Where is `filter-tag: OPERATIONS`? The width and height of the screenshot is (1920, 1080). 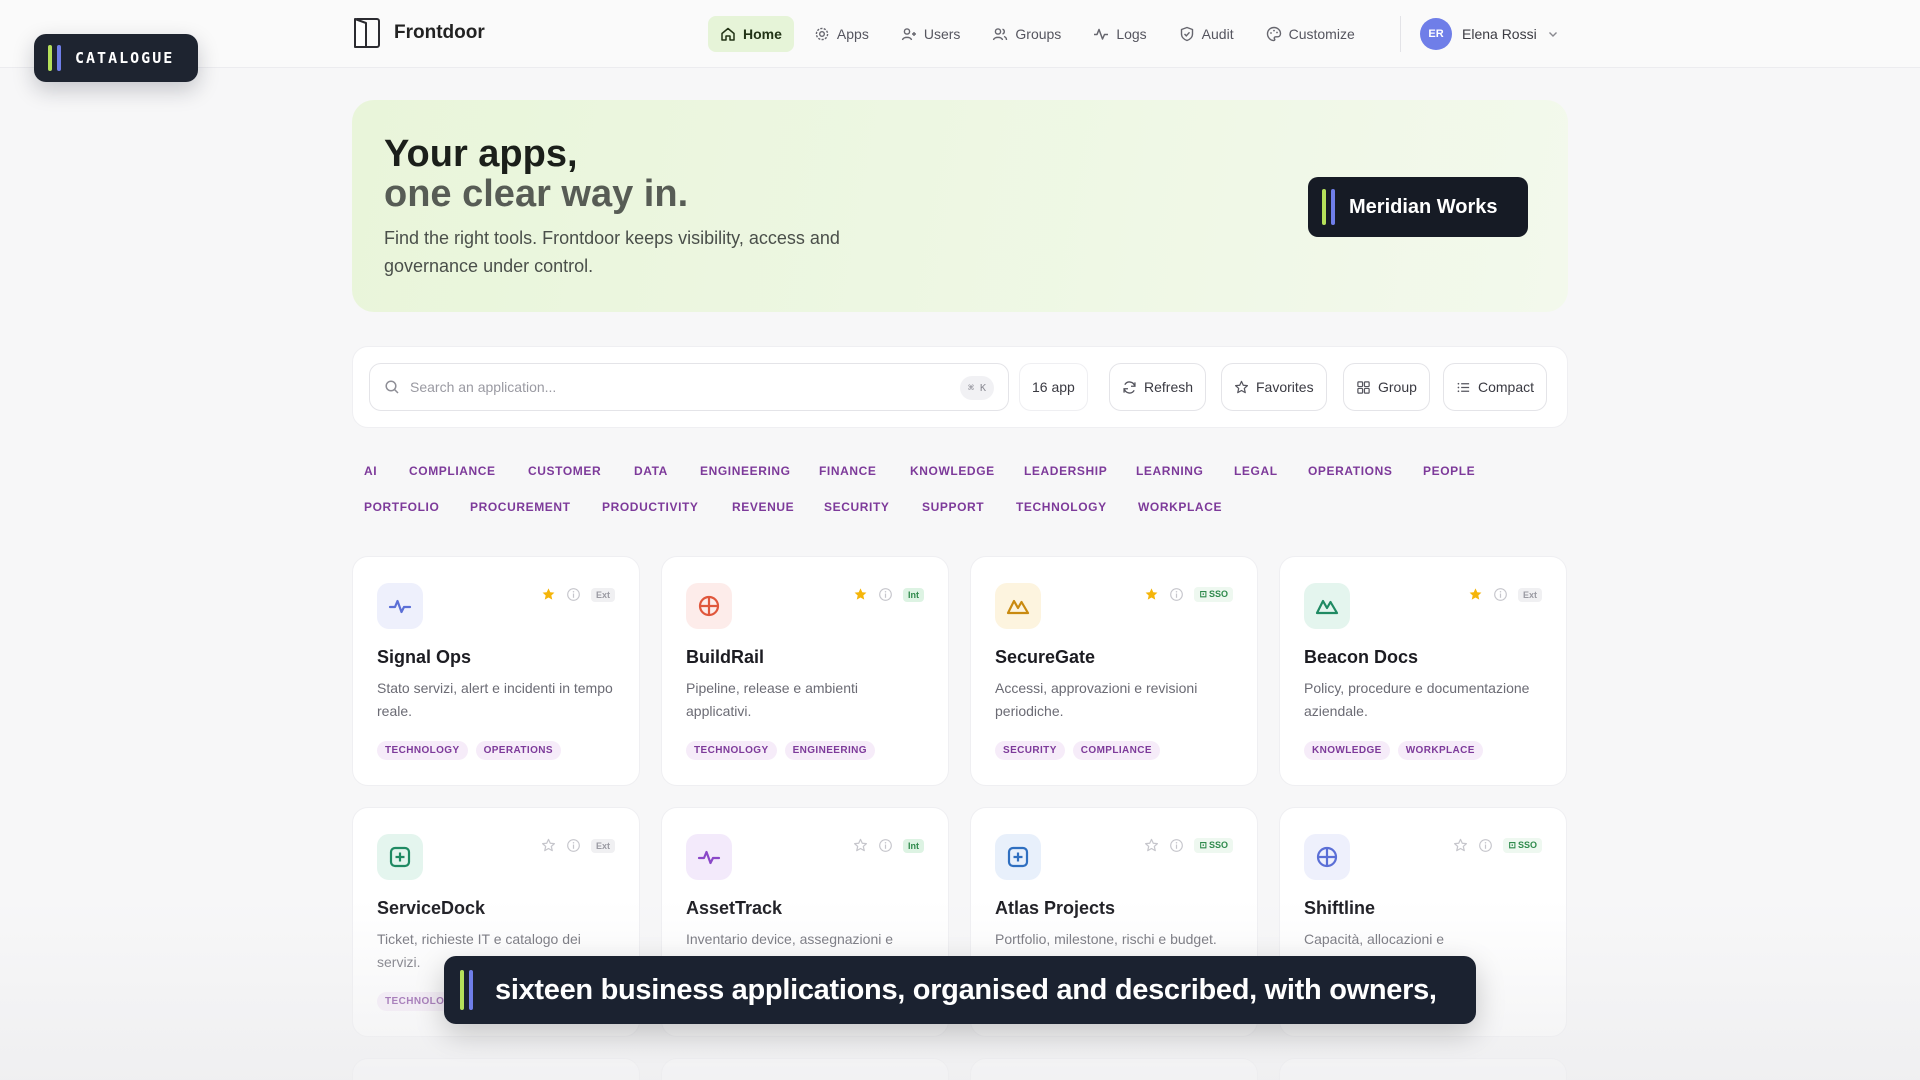
filter-tag: OPERATIONS is located at coordinates (1350, 471).